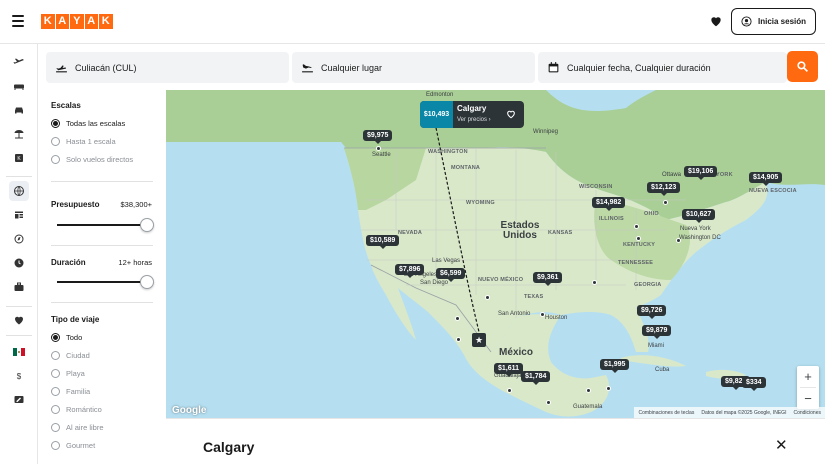 This screenshot has height=464, width=825. I want to click on zoom-out-button: −, so click(808, 398).